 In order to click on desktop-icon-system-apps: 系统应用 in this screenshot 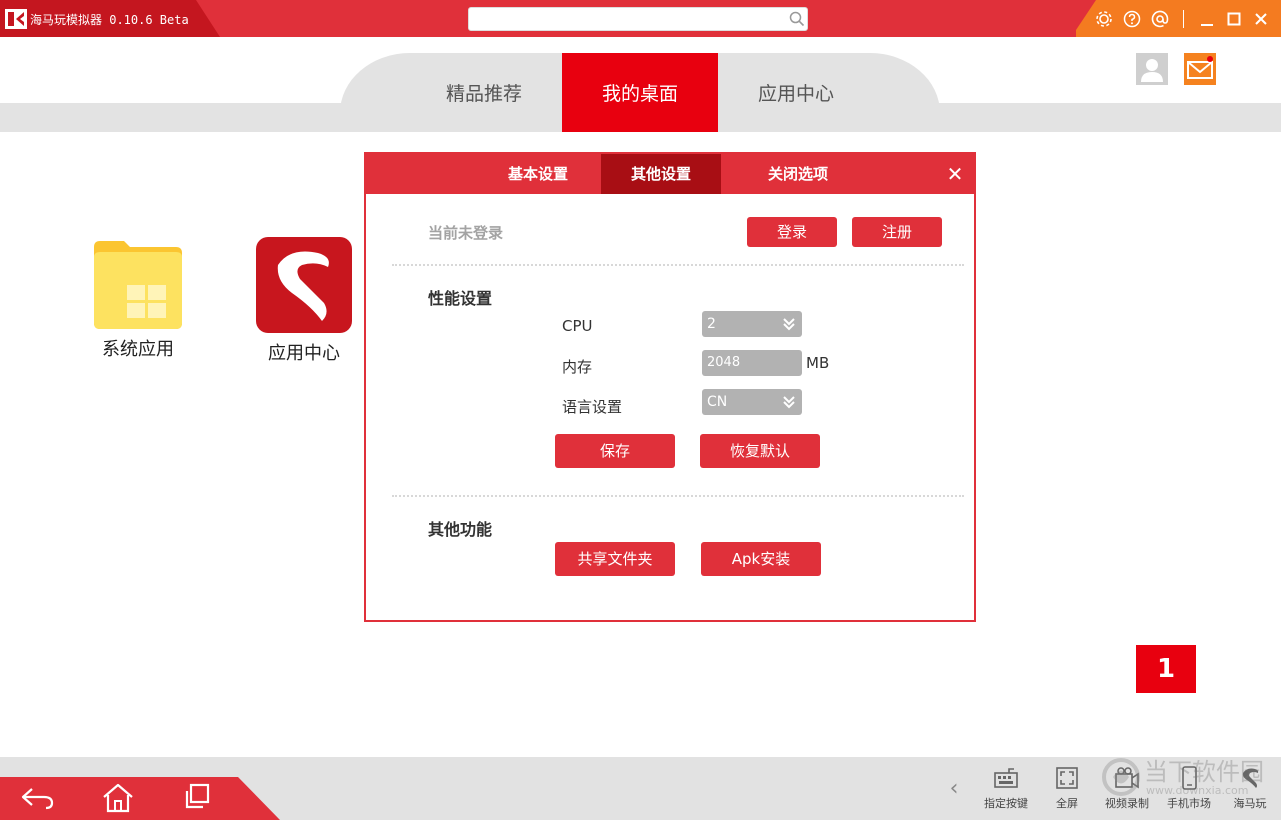, I will do `click(138, 299)`.